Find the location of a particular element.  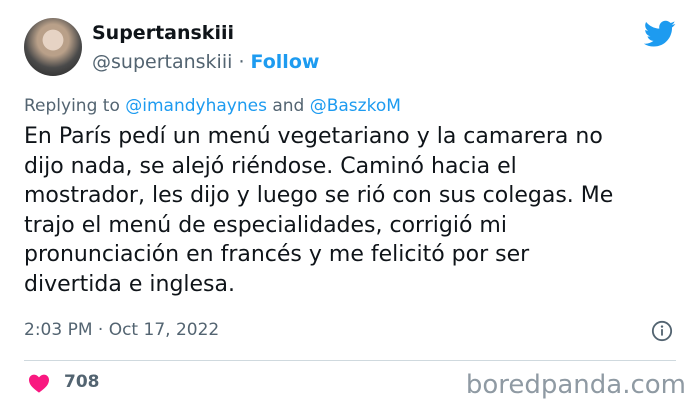

replying-to-line: Replying to @imandyhaynes and @BaszkoM is located at coordinates (212, 106).